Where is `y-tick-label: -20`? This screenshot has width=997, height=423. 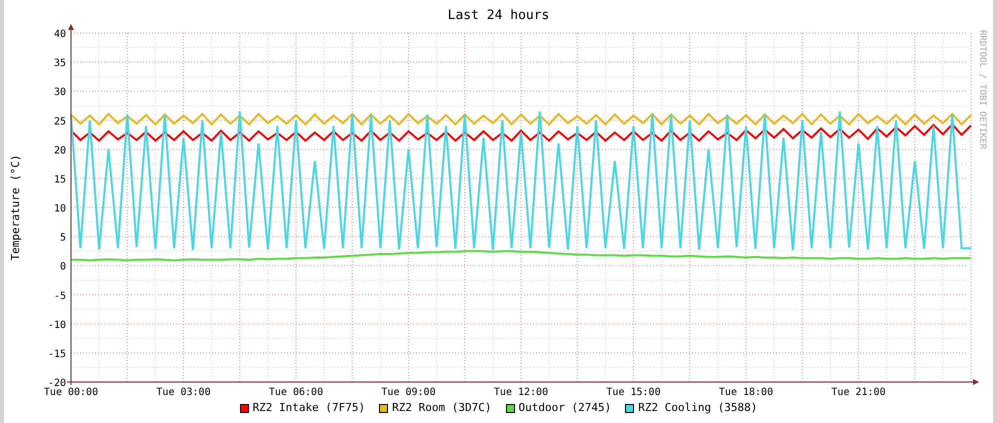 y-tick-label: -20 is located at coordinates (57, 383).